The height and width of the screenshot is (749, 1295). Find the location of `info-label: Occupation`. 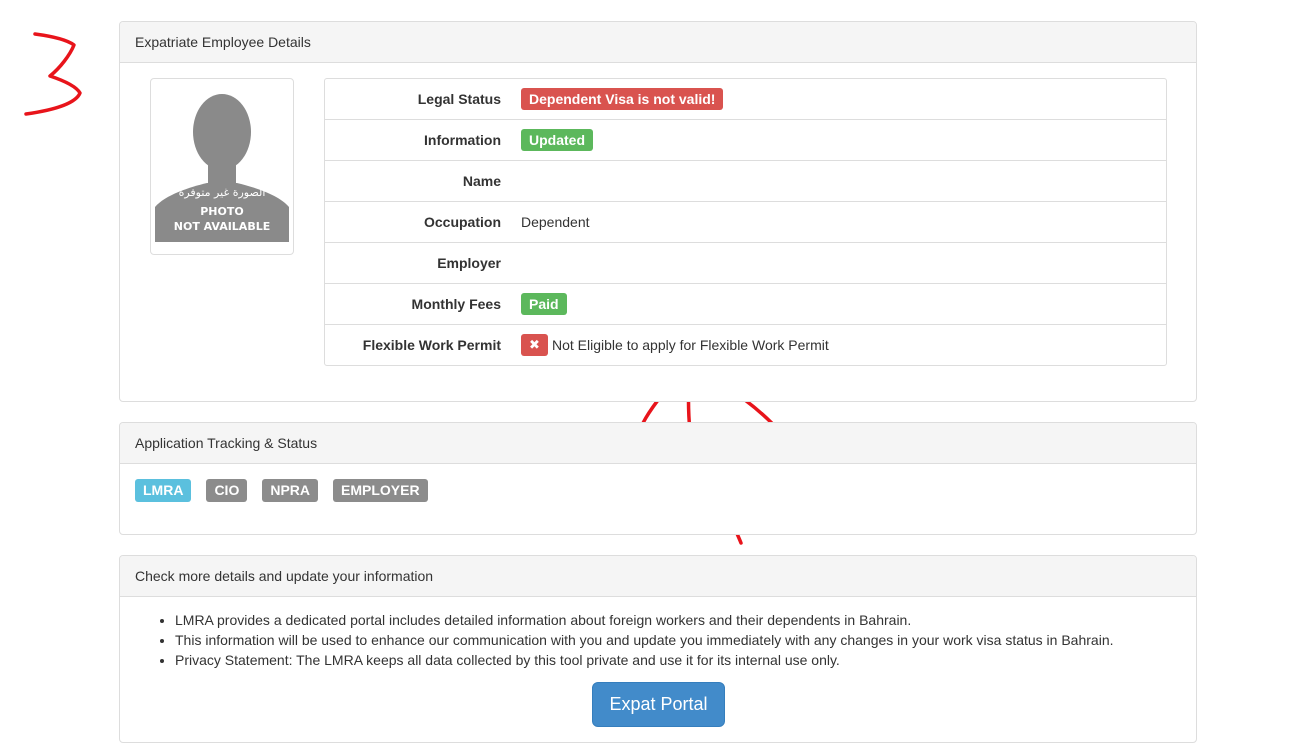

info-label: Occupation is located at coordinates (462, 222).